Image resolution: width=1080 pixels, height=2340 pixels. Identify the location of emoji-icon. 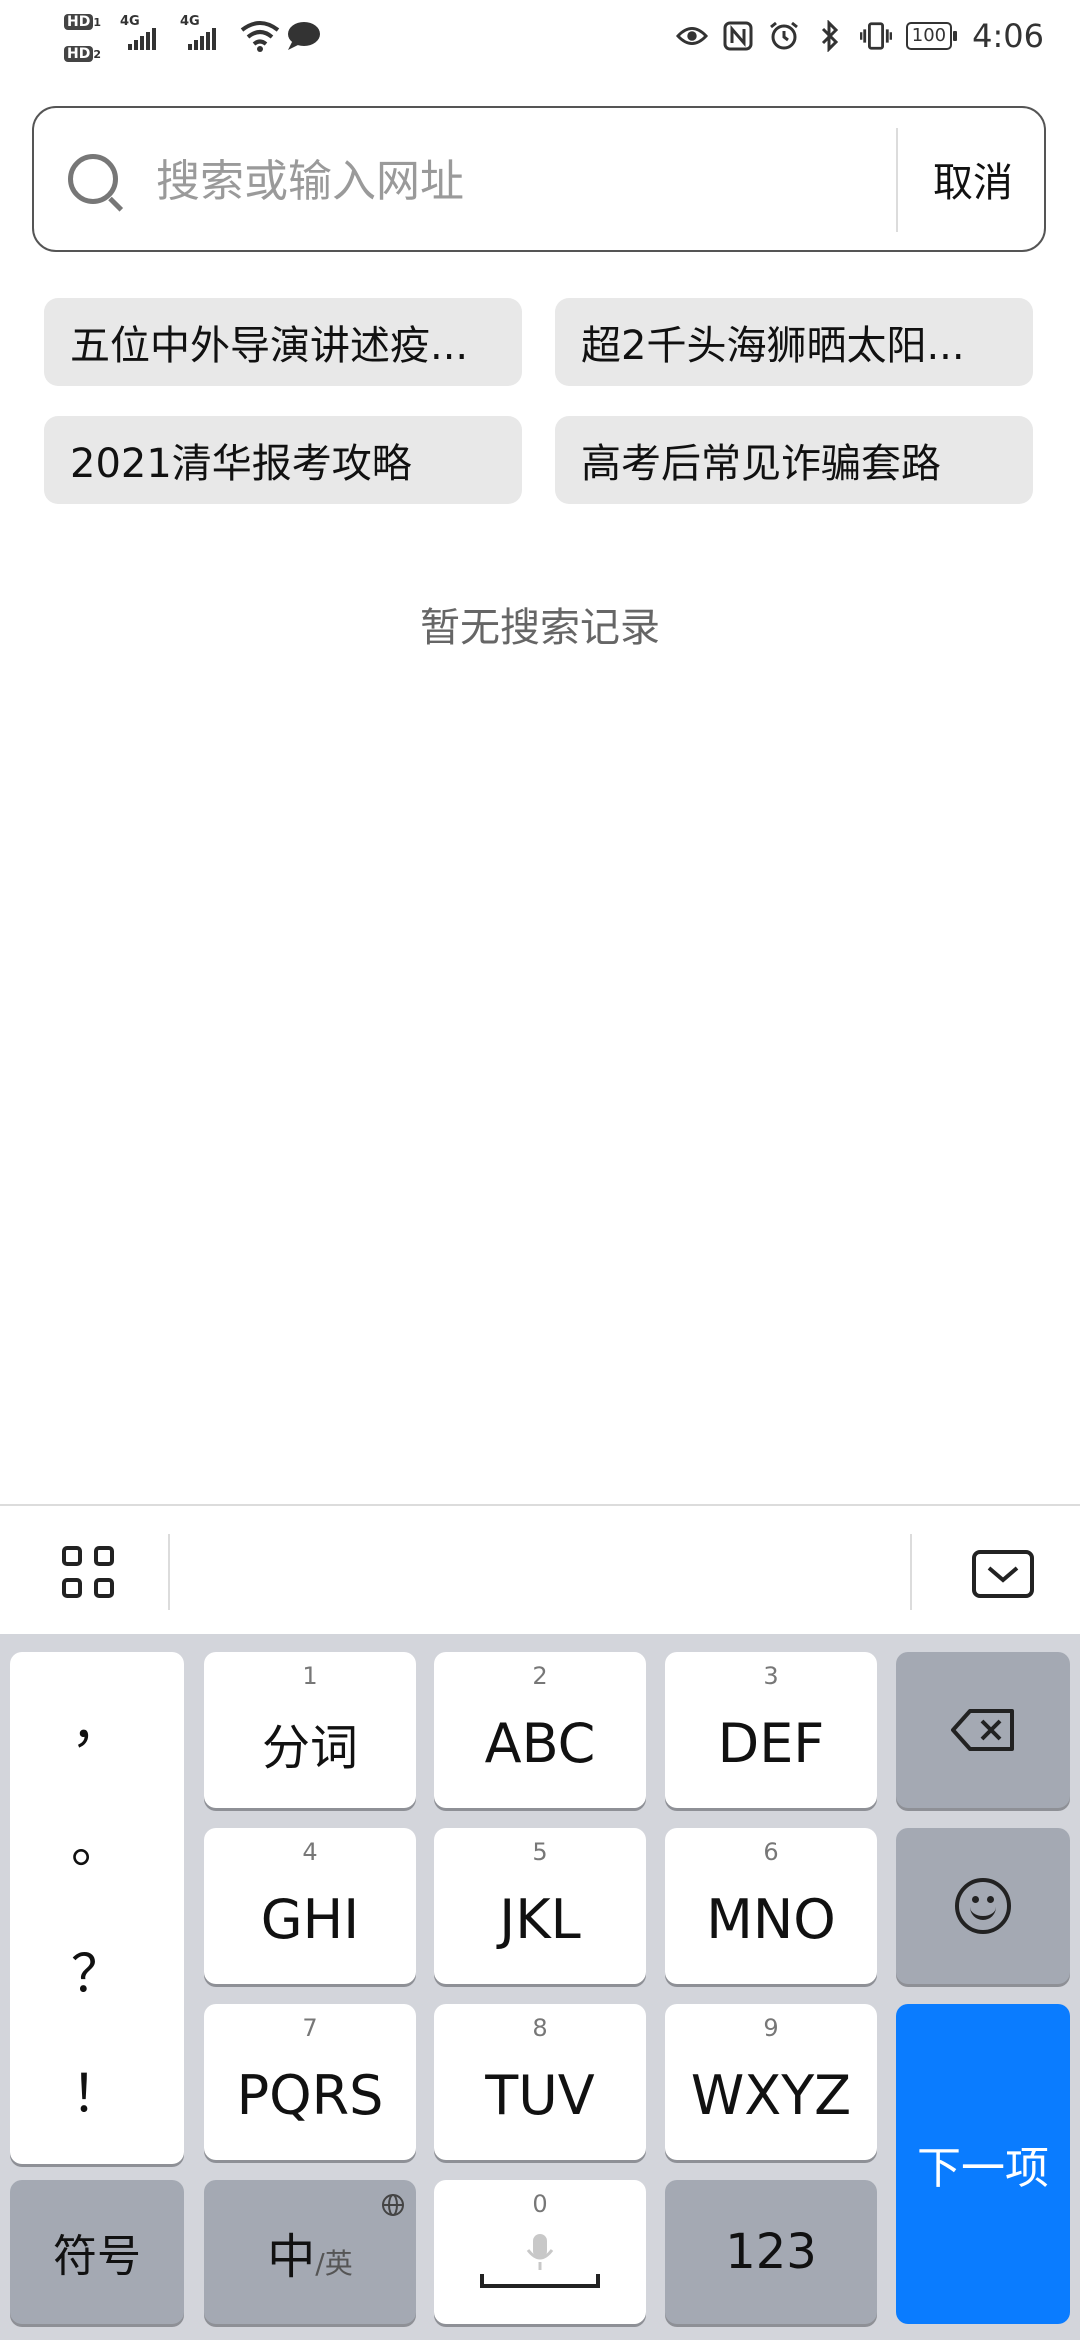
(983, 1906).